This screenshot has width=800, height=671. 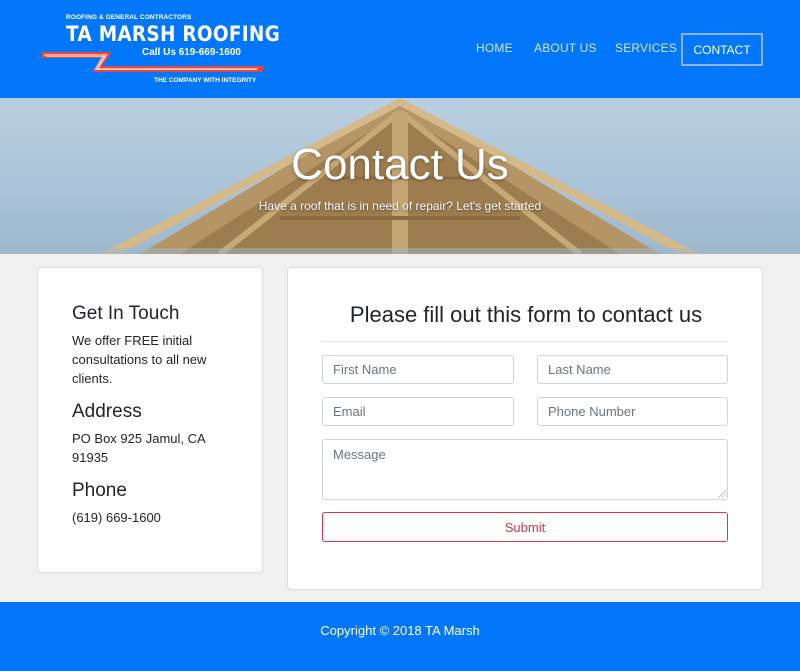 I want to click on site-footer: Copyright © 2018 TA Marsh, so click(x=400, y=636).